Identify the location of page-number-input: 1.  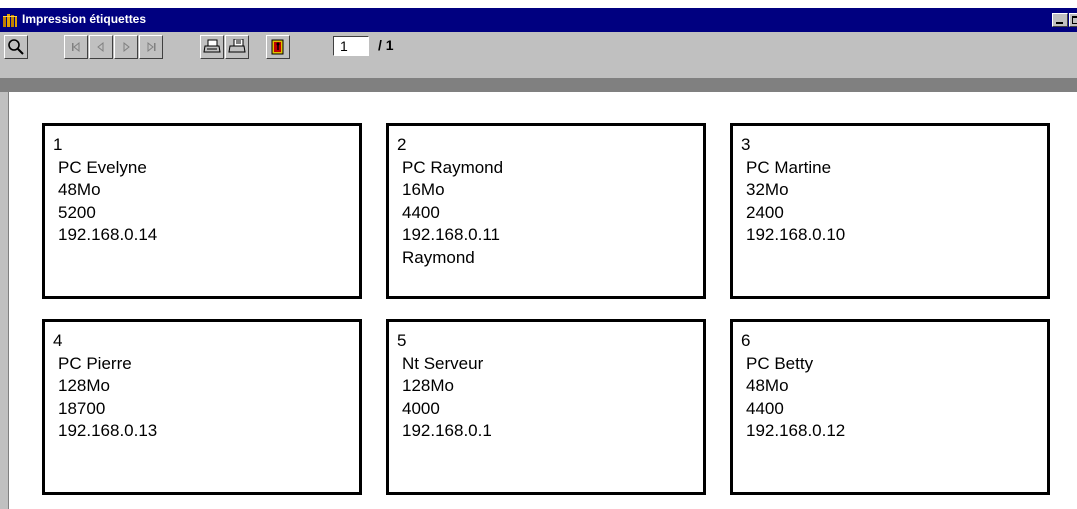
(351, 46).